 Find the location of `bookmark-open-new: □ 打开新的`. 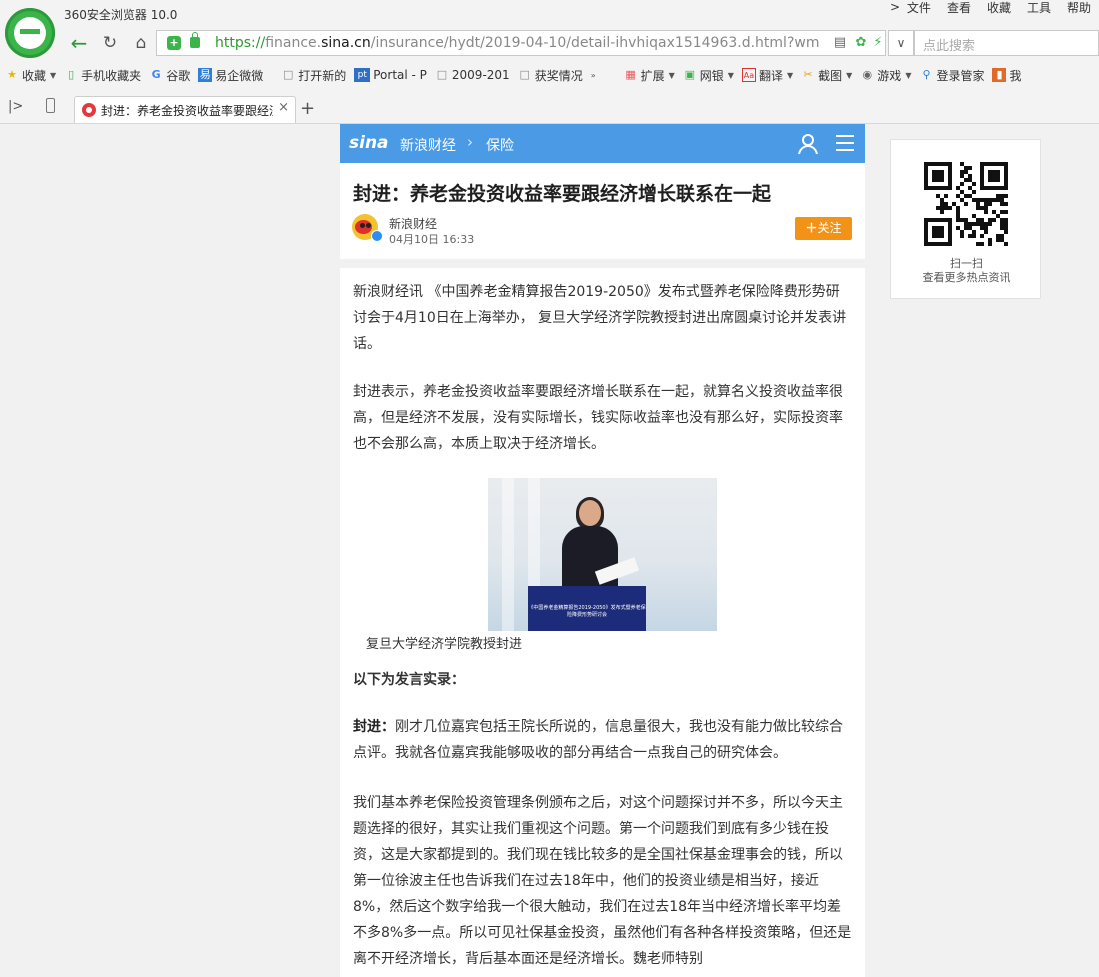

bookmark-open-new: □ 打开新的 is located at coordinates (313, 75).